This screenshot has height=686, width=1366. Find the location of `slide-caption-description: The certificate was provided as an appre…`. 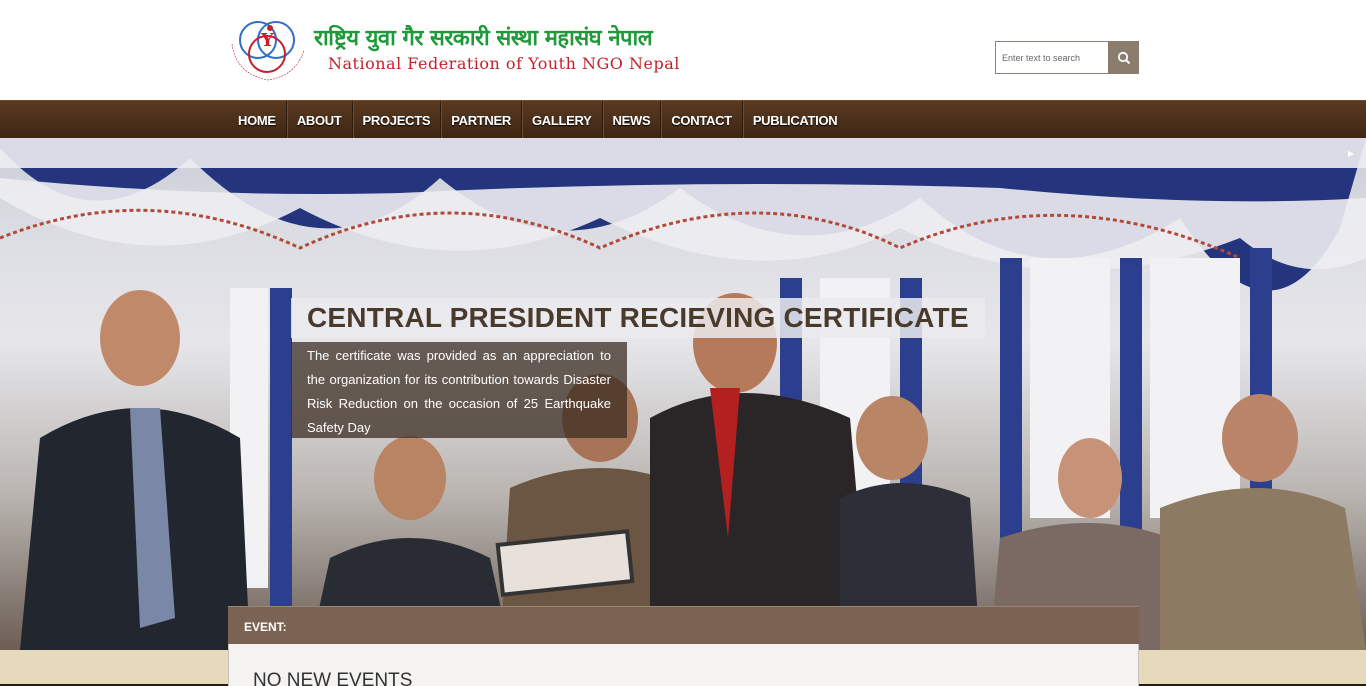

slide-caption-description: The certificate was provided as an appre… is located at coordinates (459, 390).